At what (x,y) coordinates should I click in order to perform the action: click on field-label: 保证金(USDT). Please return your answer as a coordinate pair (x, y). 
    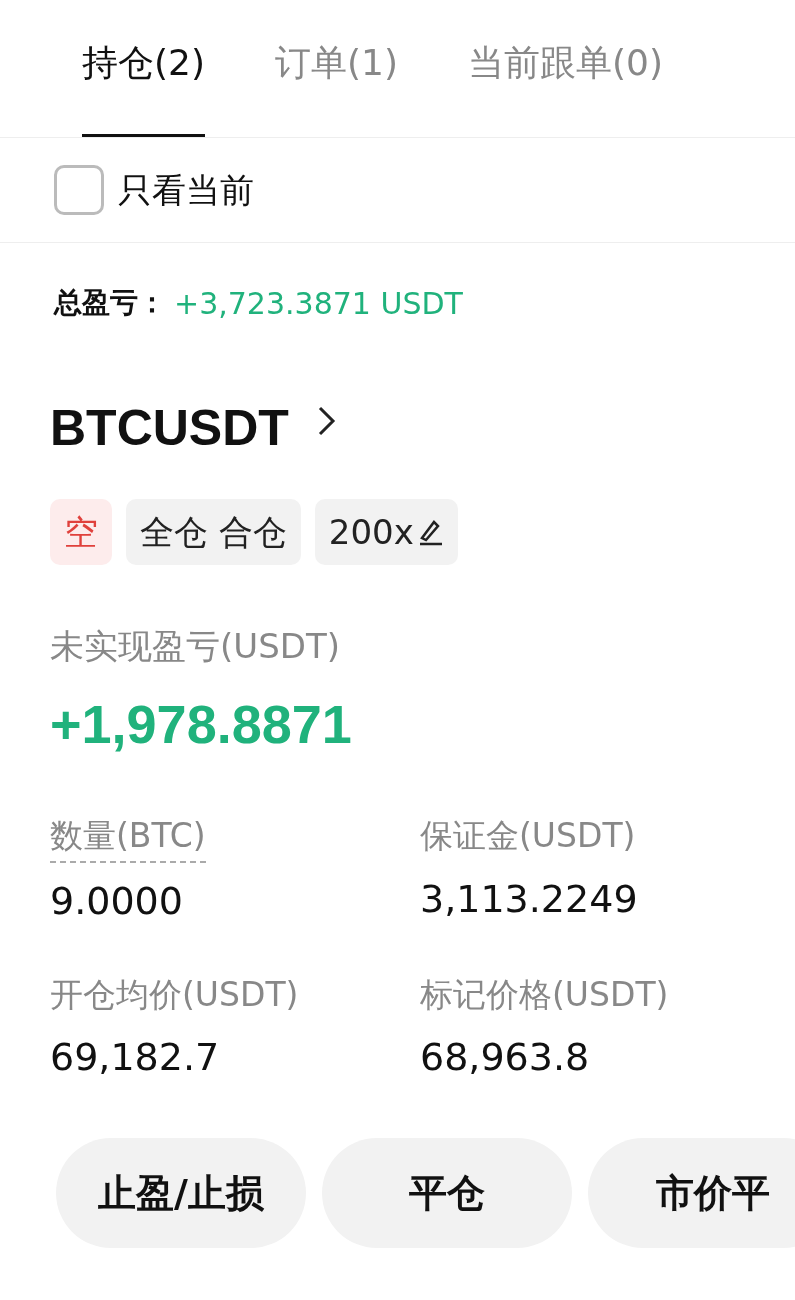
    Looking at the image, I should click on (528, 836).